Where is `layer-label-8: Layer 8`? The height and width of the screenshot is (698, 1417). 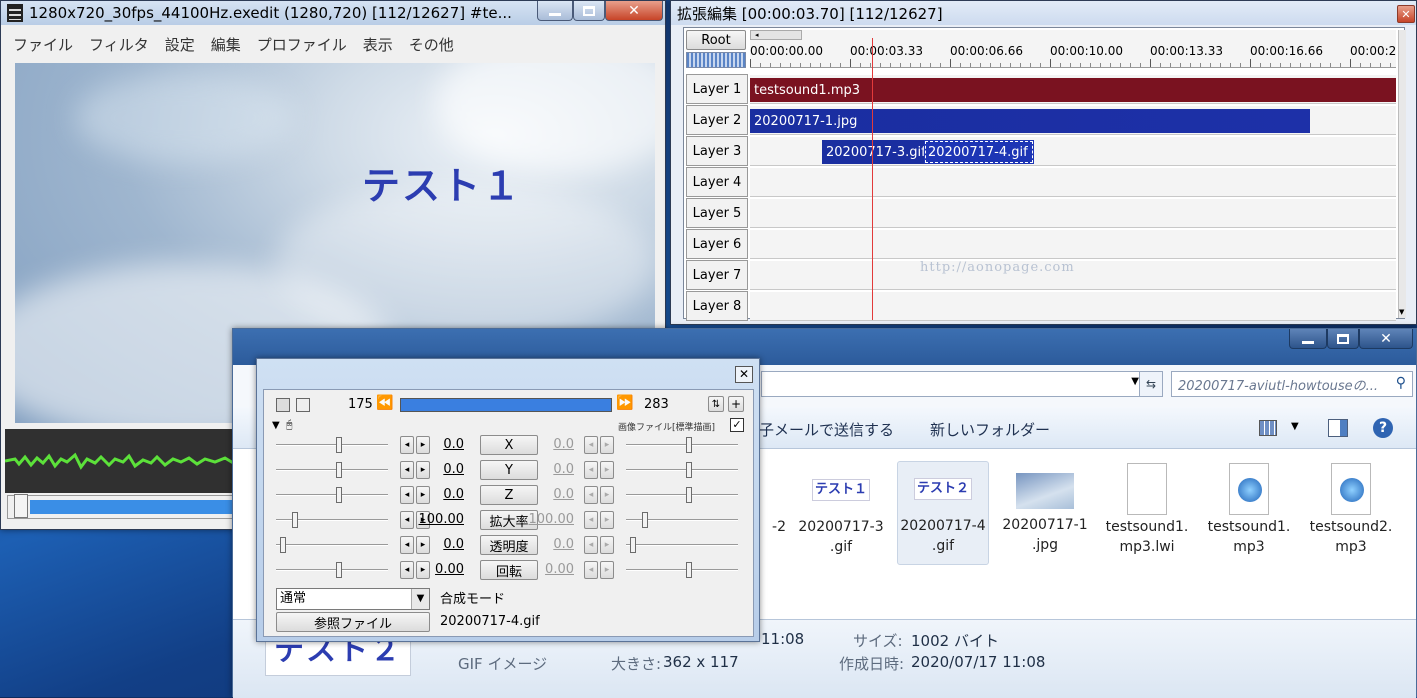 layer-label-8: Layer 8 is located at coordinates (717, 306).